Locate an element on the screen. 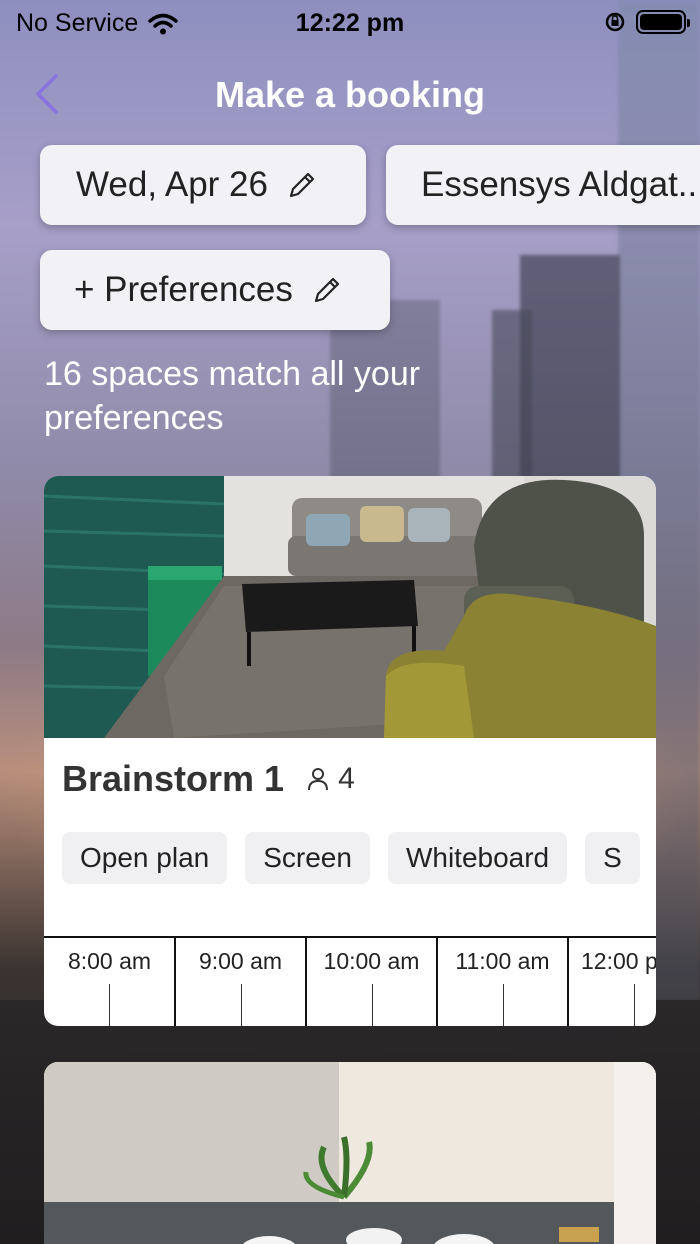  time-slot: 10:00 am is located at coordinates (370, 982).